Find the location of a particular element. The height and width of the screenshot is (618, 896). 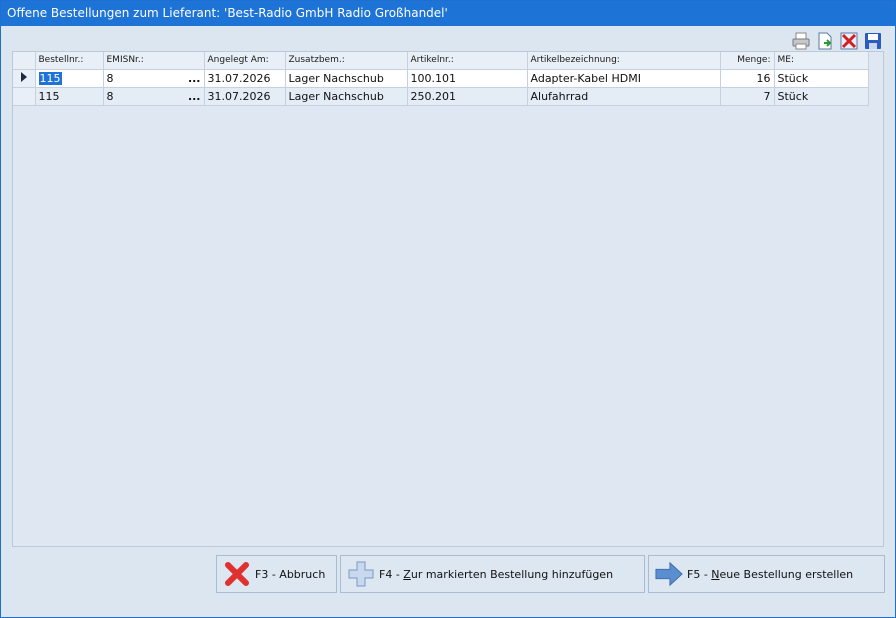

cell-artikelbezeichnung: Adapter-Kabel HDMI is located at coordinates (624, 78).